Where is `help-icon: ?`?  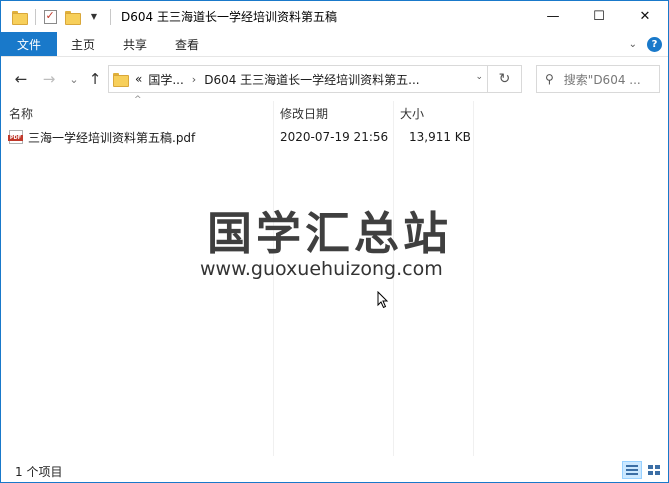 help-icon: ? is located at coordinates (654, 44).